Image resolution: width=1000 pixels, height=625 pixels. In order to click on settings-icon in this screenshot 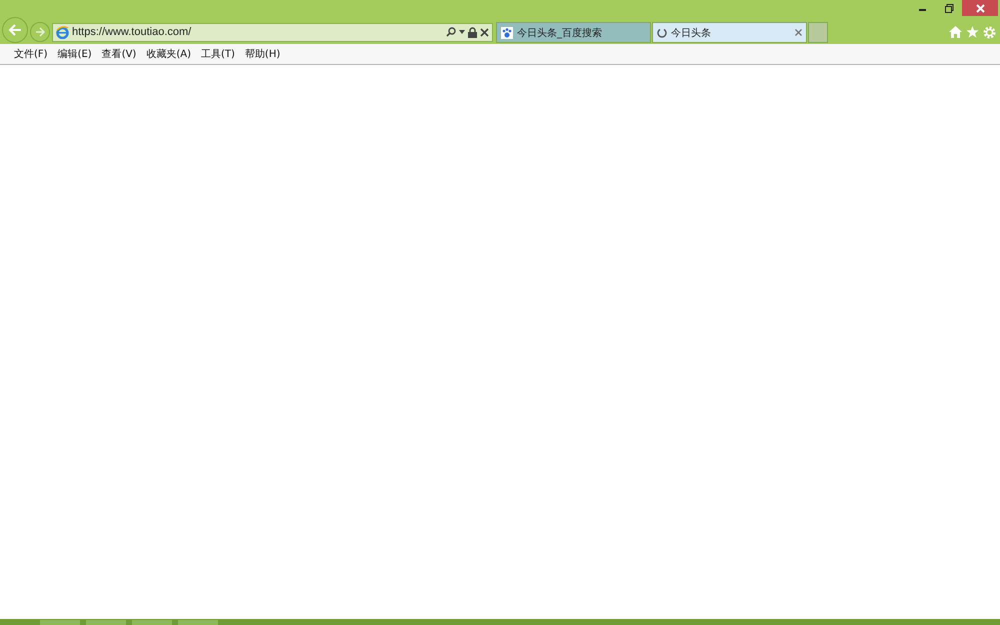, I will do `click(989, 32)`.